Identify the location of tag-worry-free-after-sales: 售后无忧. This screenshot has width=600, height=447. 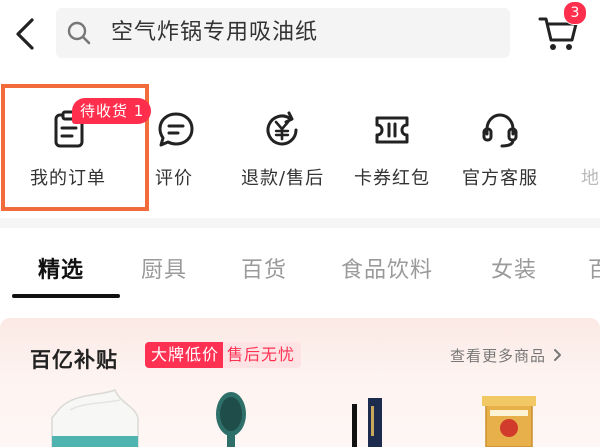
(262, 355).